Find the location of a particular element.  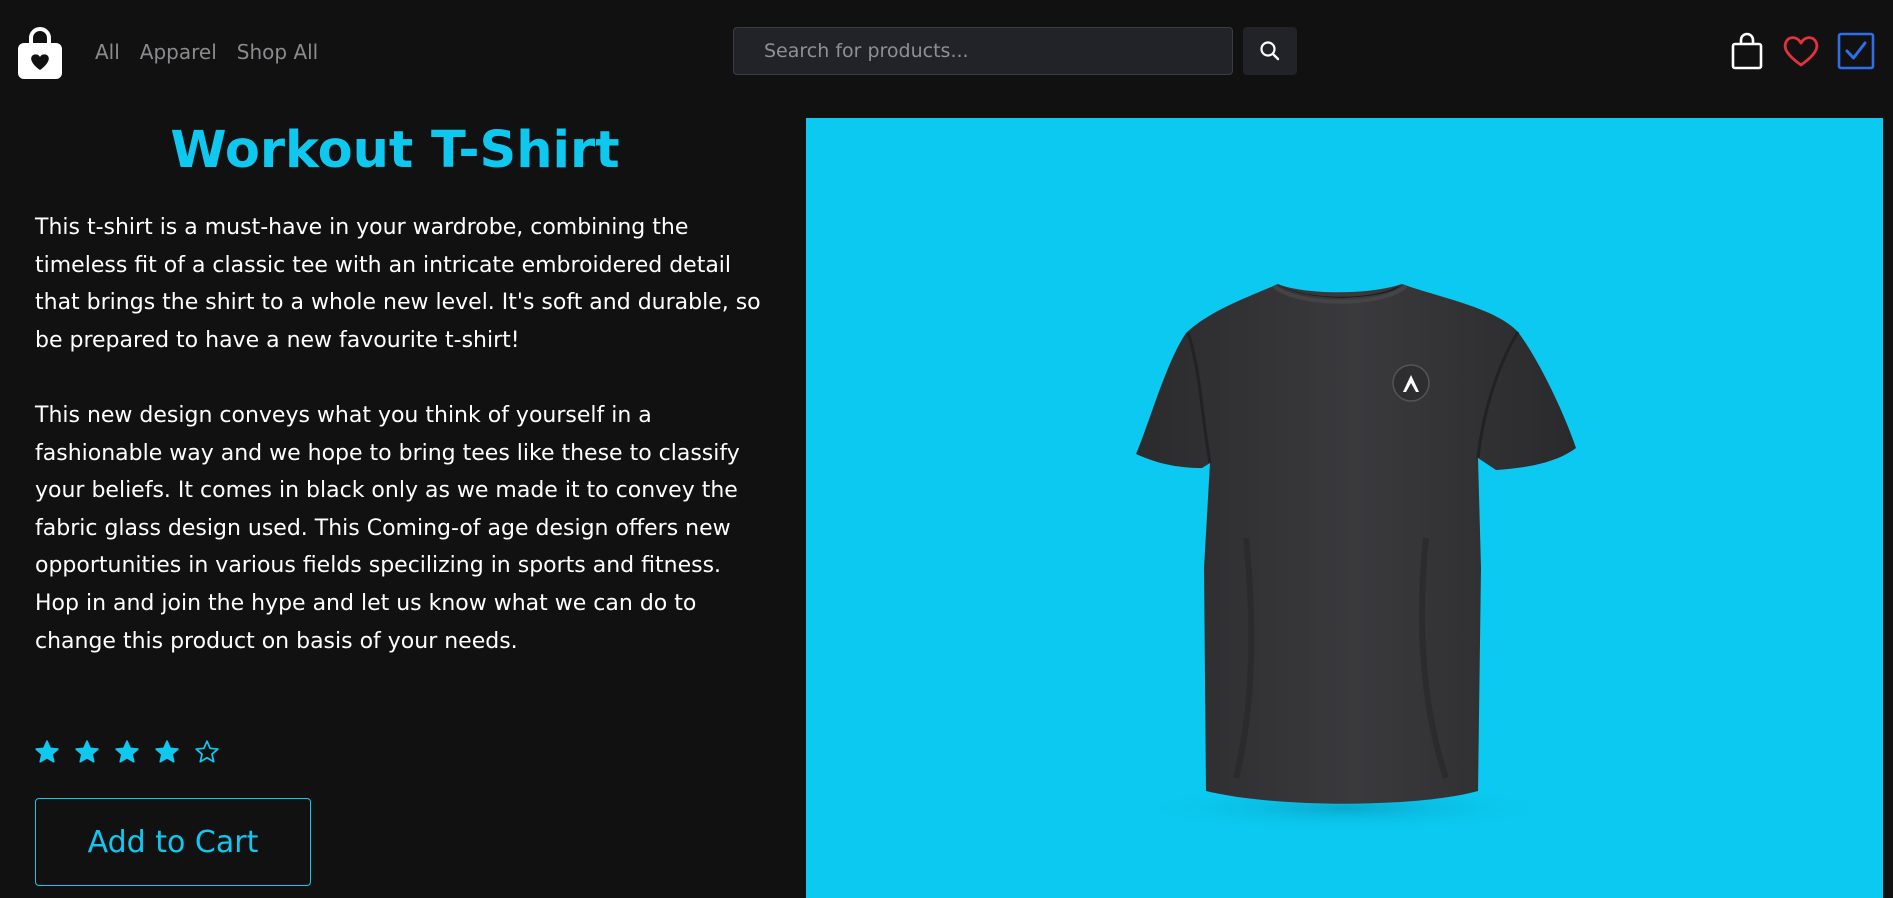

rating-stars is located at coordinates (127, 752).